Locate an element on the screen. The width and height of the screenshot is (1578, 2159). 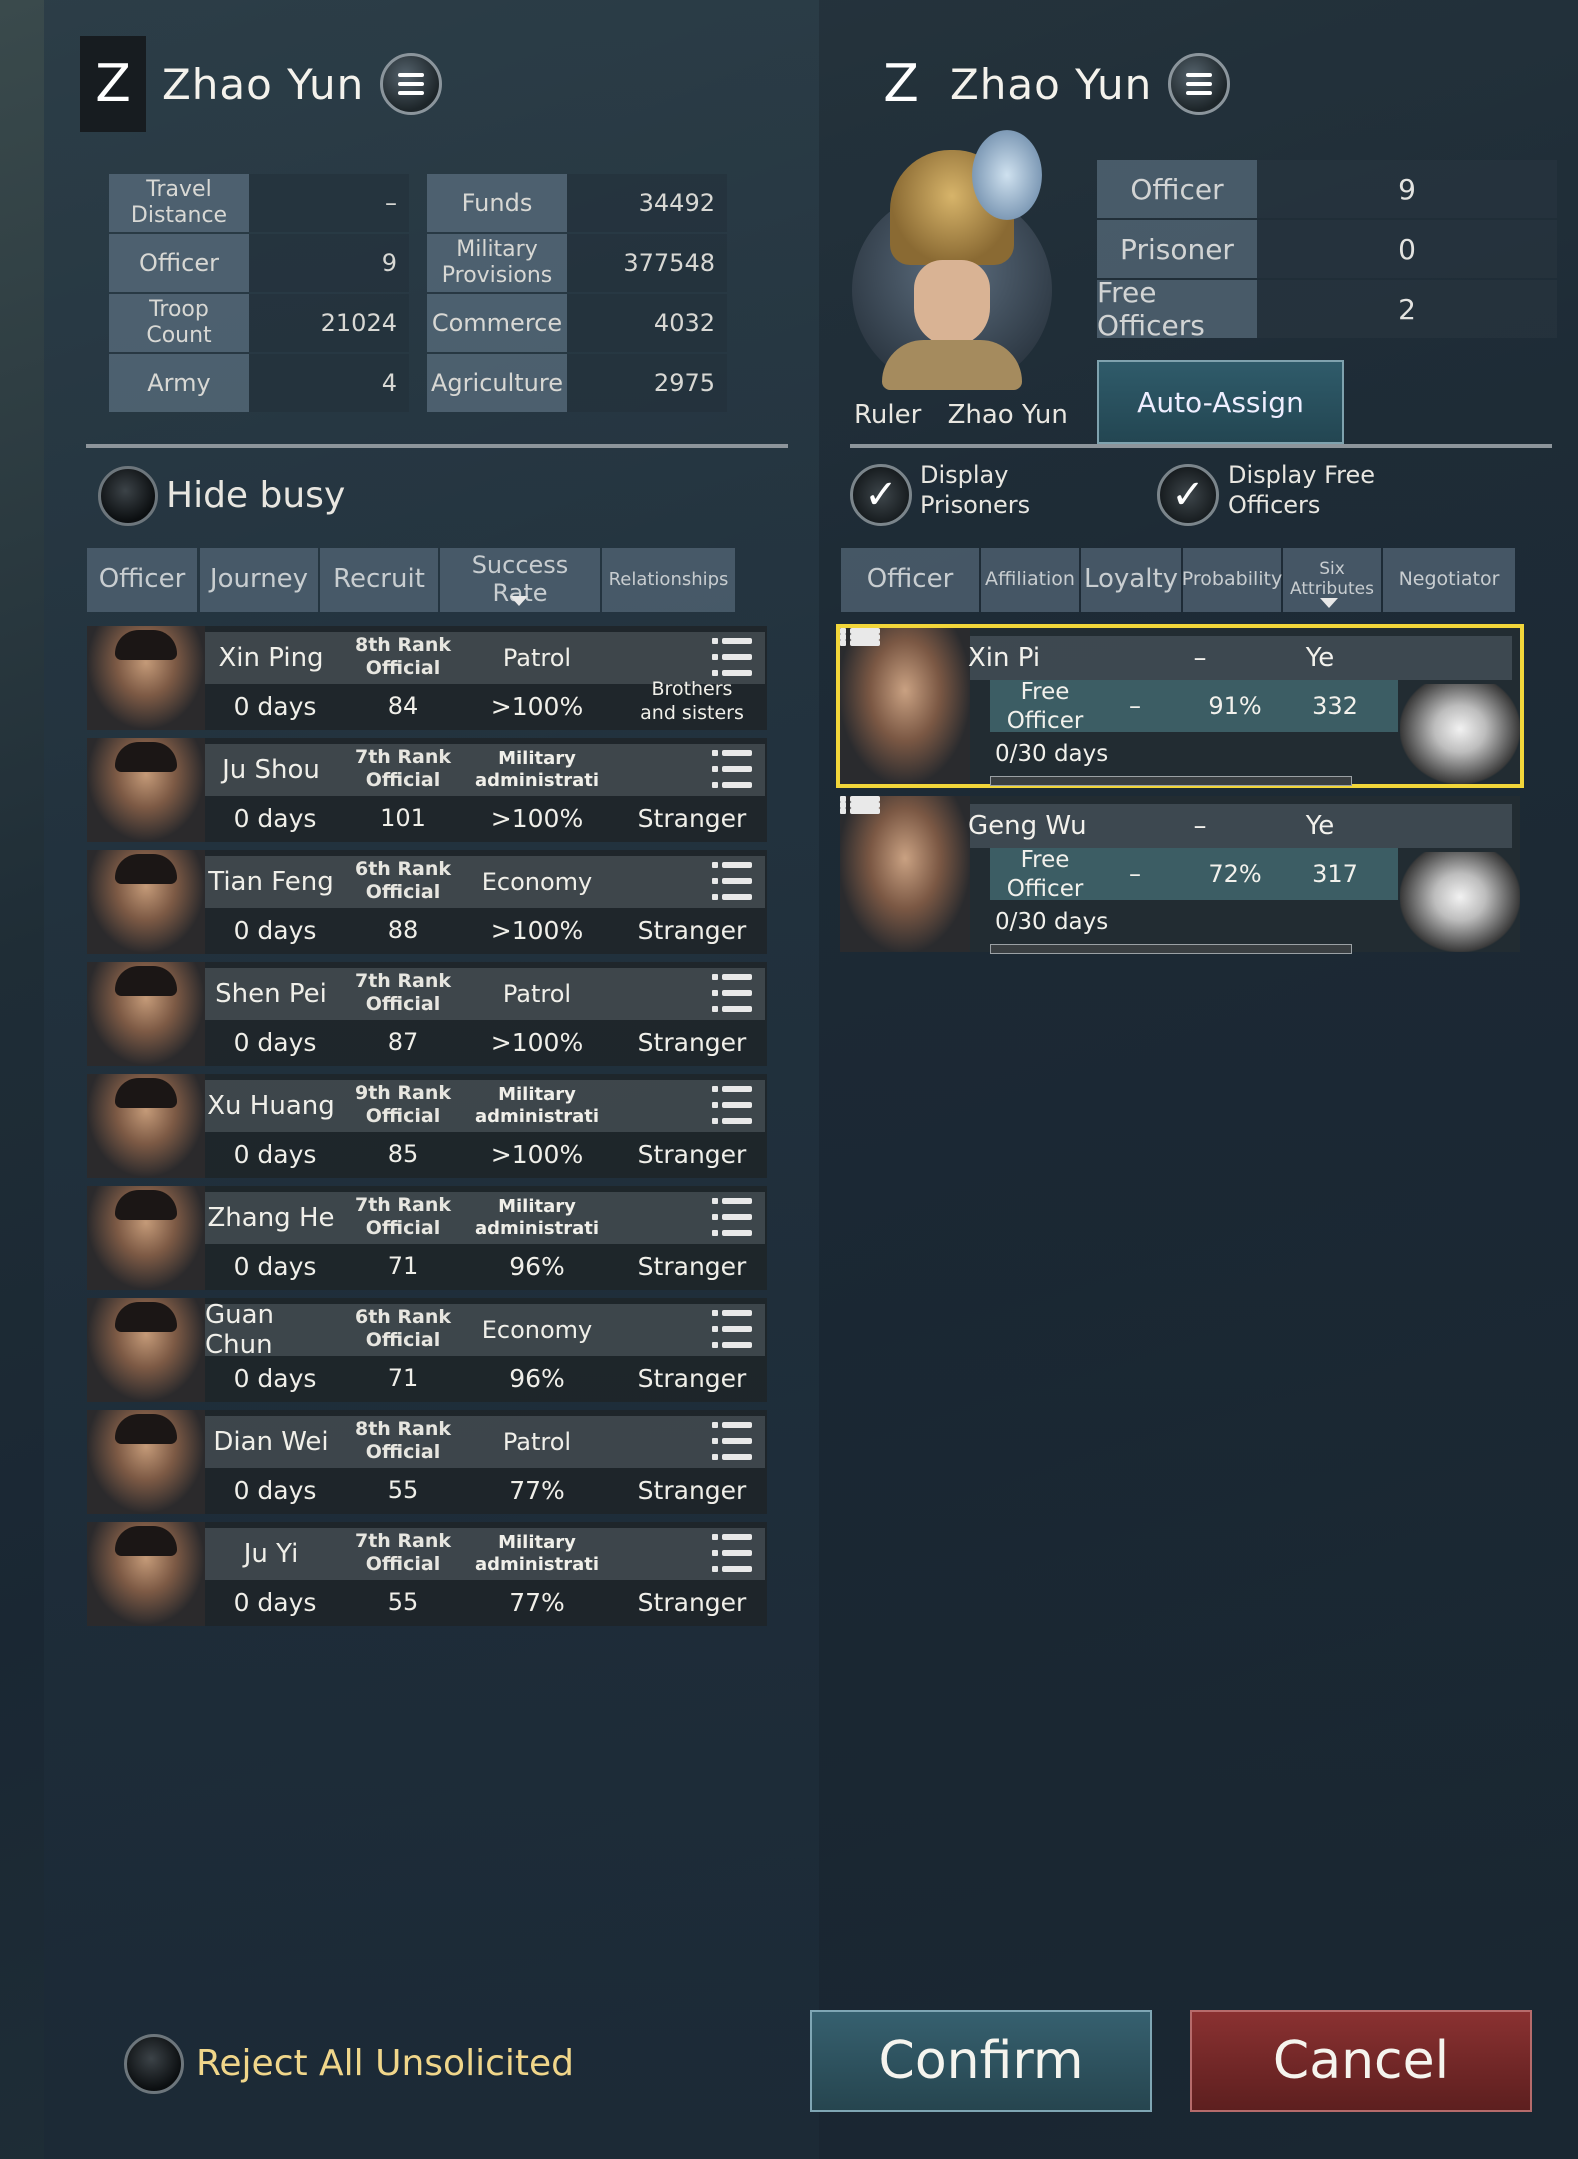
city-stat-label: Funds is located at coordinates (497, 203).